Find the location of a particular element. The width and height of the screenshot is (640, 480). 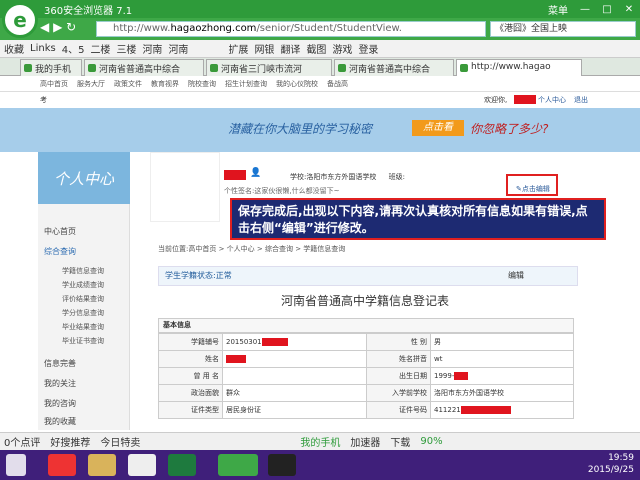

tab-sanmenxia: 河南省三门峡市流河 is located at coordinates (269, 67).